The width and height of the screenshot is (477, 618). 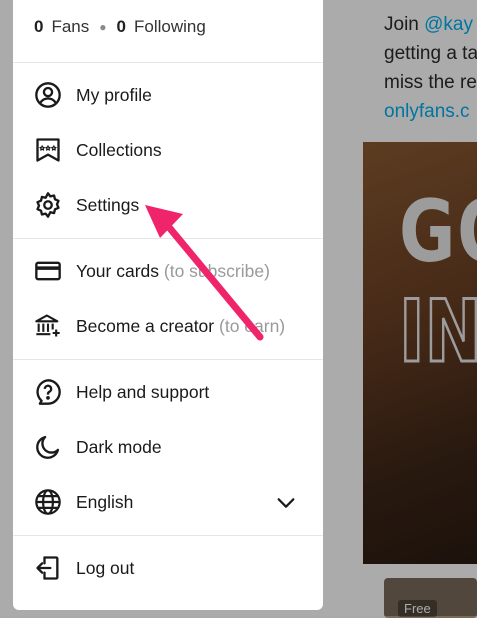 I want to click on menu-item-collections: Collections, so click(x=168, y=150).